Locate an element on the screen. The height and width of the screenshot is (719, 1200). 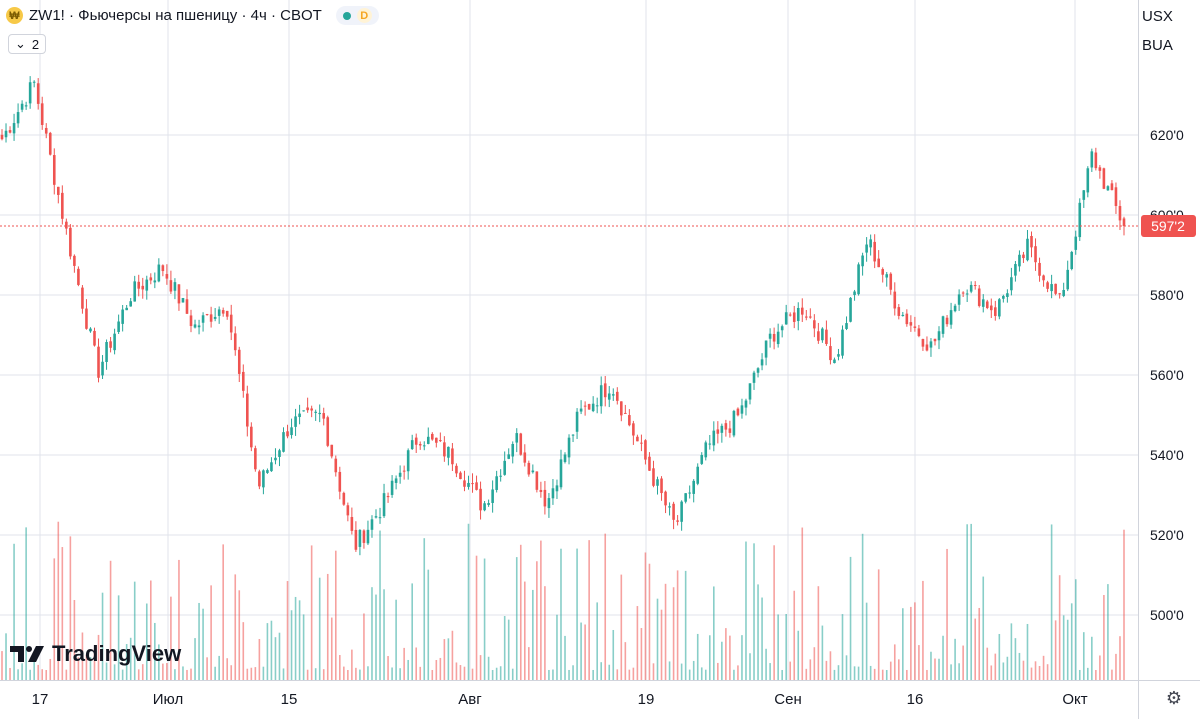
indicator-collapse-button: ⌄ 2 is located at coordinates (27, 44).